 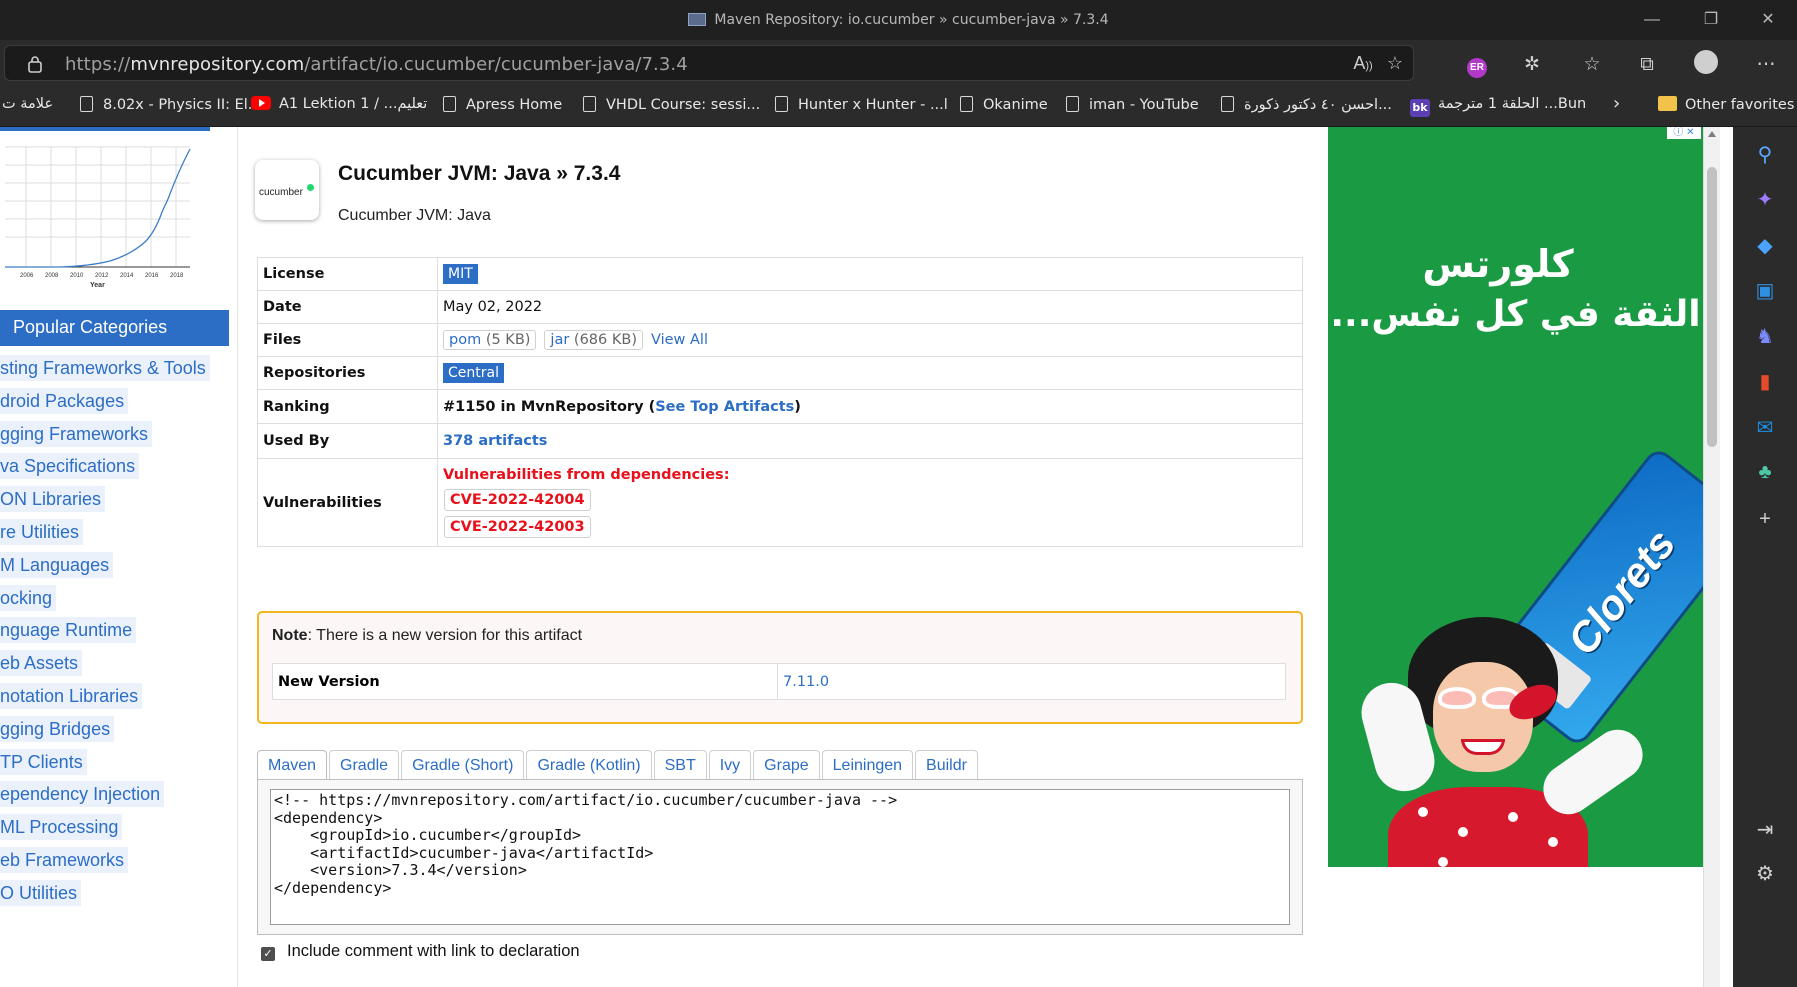 What do you see at coordinates (119, 502) in the screenshot?
I see `category-link: ON Libraries` at bounding box center [119, 502].